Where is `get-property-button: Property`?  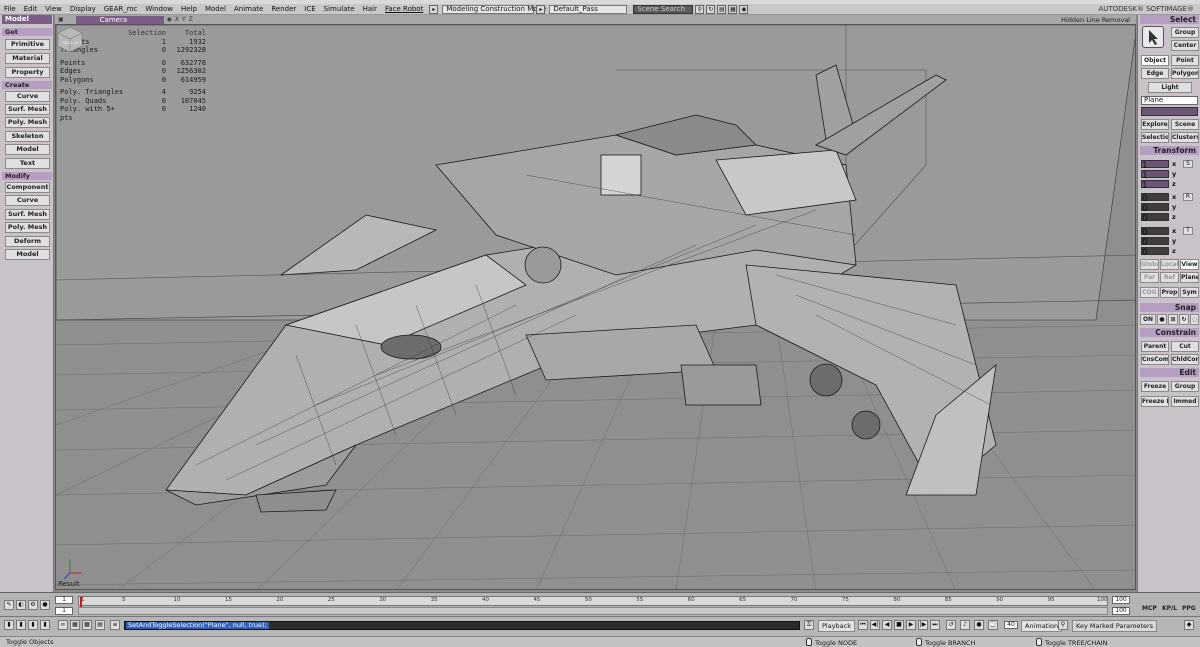 get-property-button: Property is located at coordinates (27, 72).